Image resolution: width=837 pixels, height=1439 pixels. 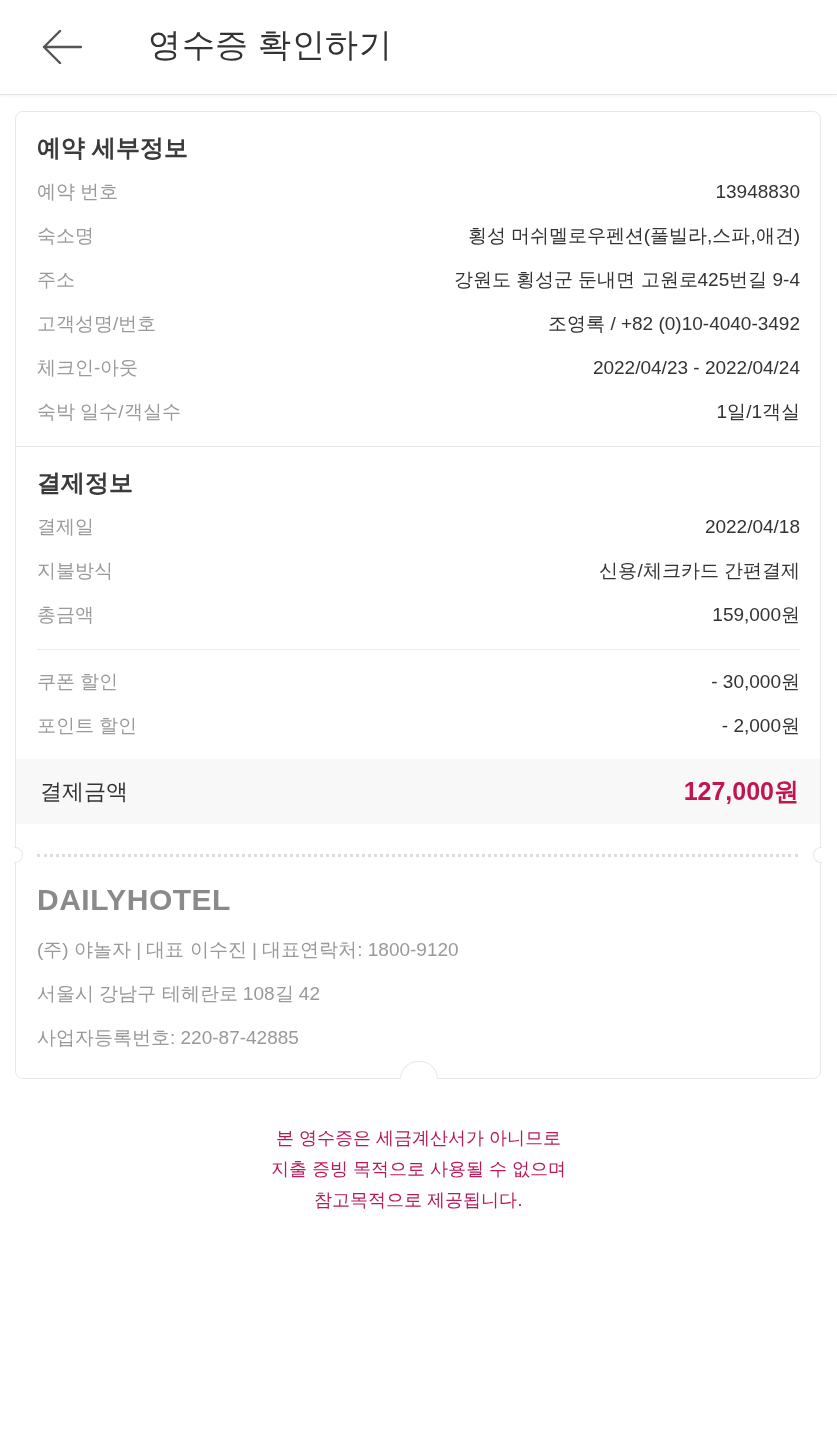 What do you see at coordinates (78, 682) in the screenshot?
I see `row-label: 쿠폰 할인` at bounding box center [78, 682].